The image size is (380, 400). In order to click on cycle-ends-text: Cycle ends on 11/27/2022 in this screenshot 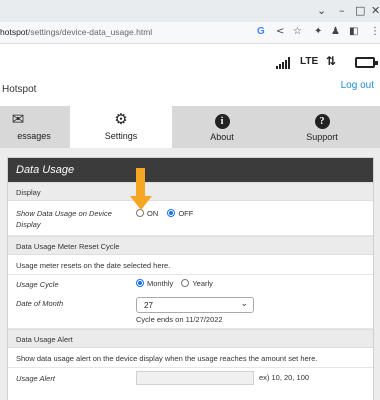, I will do `click(179, 319)`.